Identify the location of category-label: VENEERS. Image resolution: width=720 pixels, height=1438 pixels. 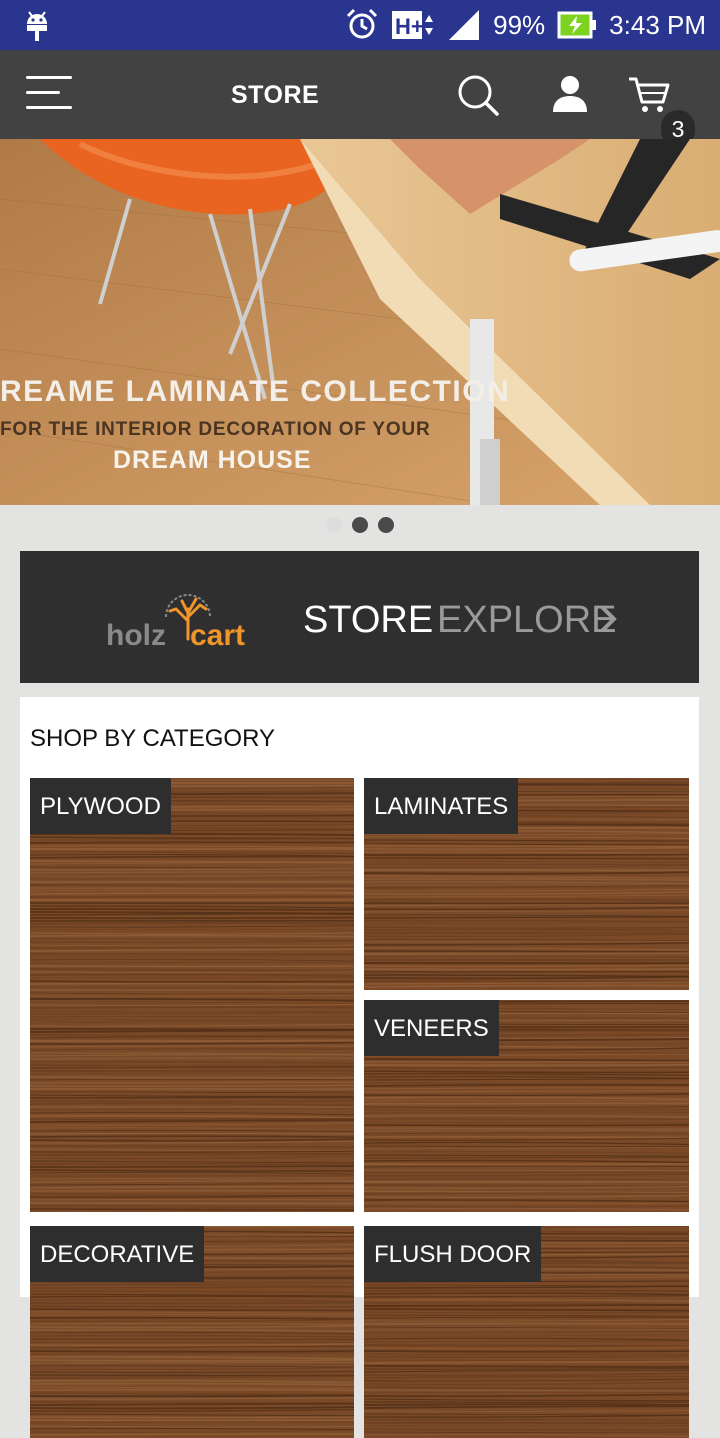
(431, 1028).